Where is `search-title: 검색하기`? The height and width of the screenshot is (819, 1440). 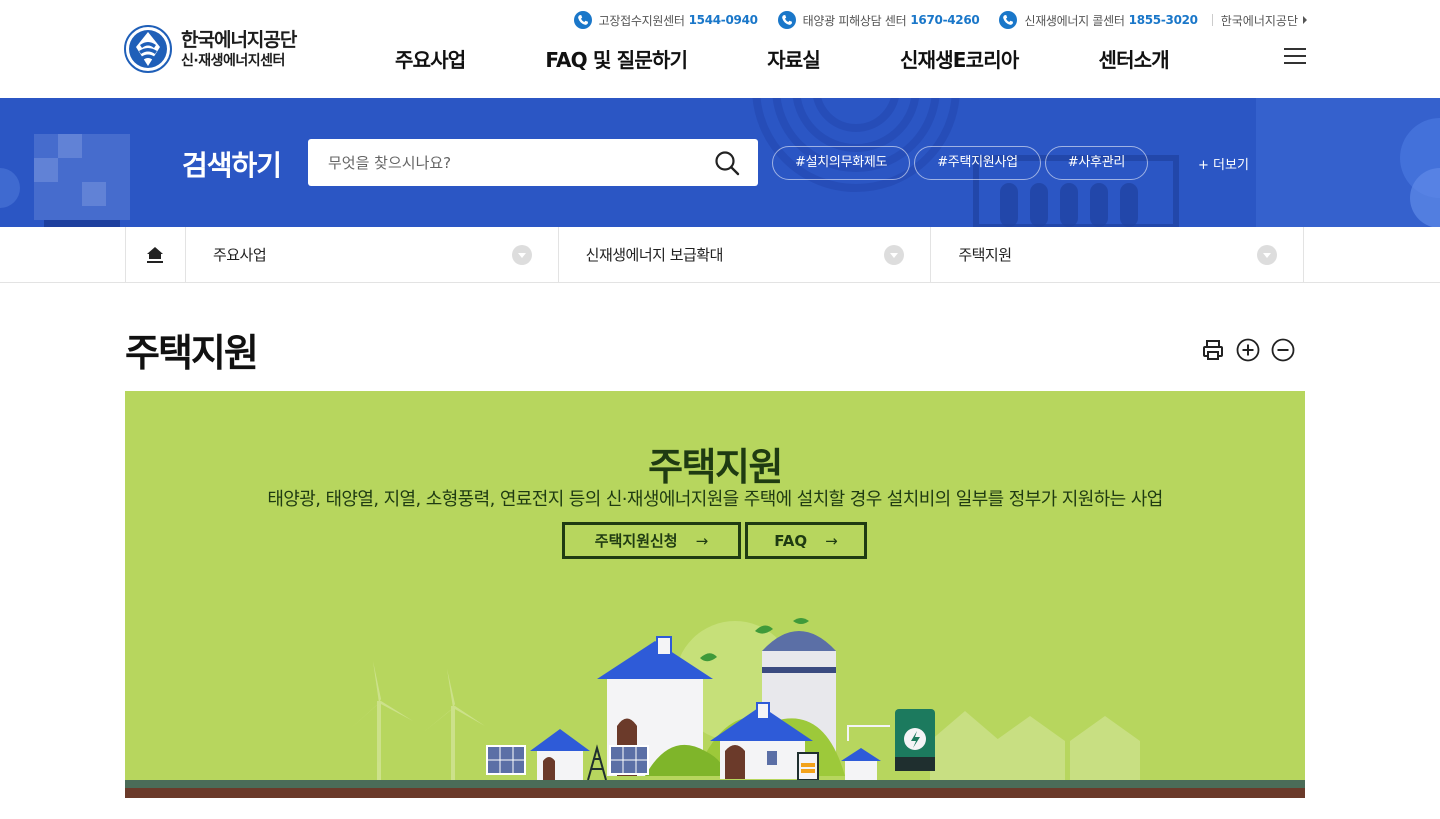 search-title: 검색하기 is located at coordinates (232, 165).